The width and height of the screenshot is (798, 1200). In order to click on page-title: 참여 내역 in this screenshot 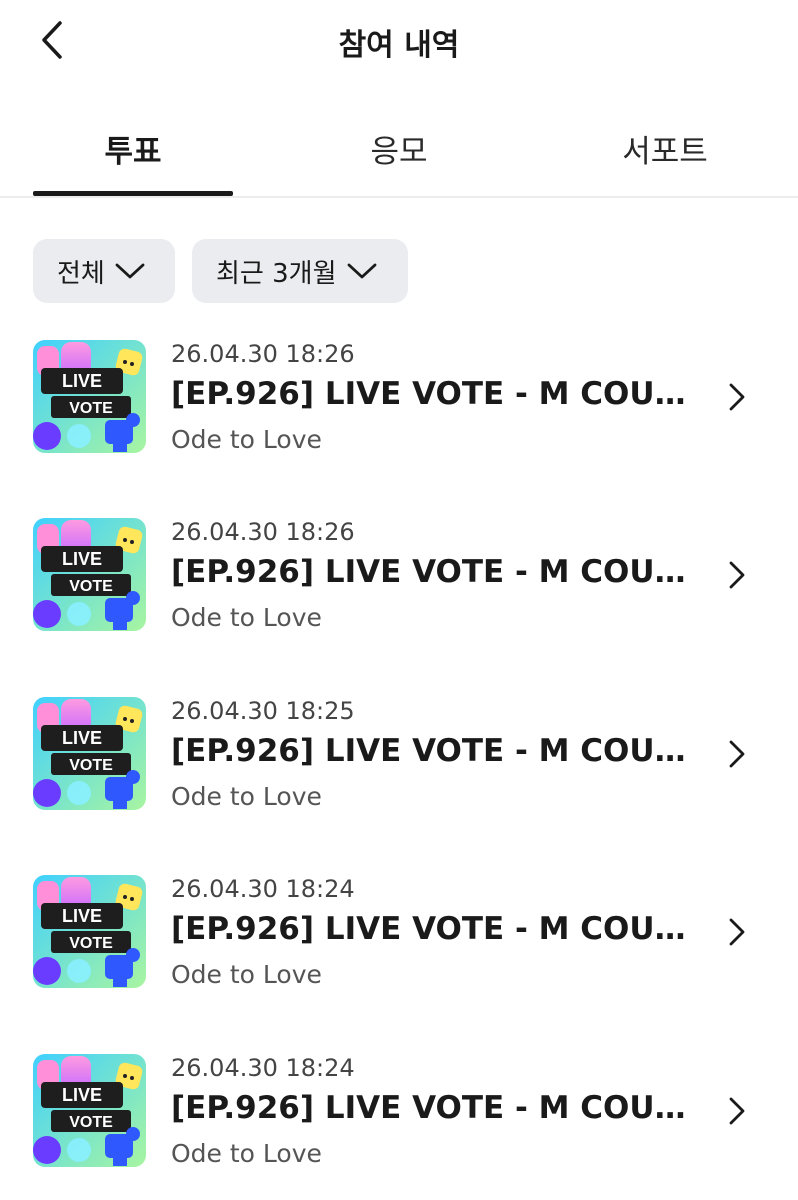, I will do `click(399, 45)`.